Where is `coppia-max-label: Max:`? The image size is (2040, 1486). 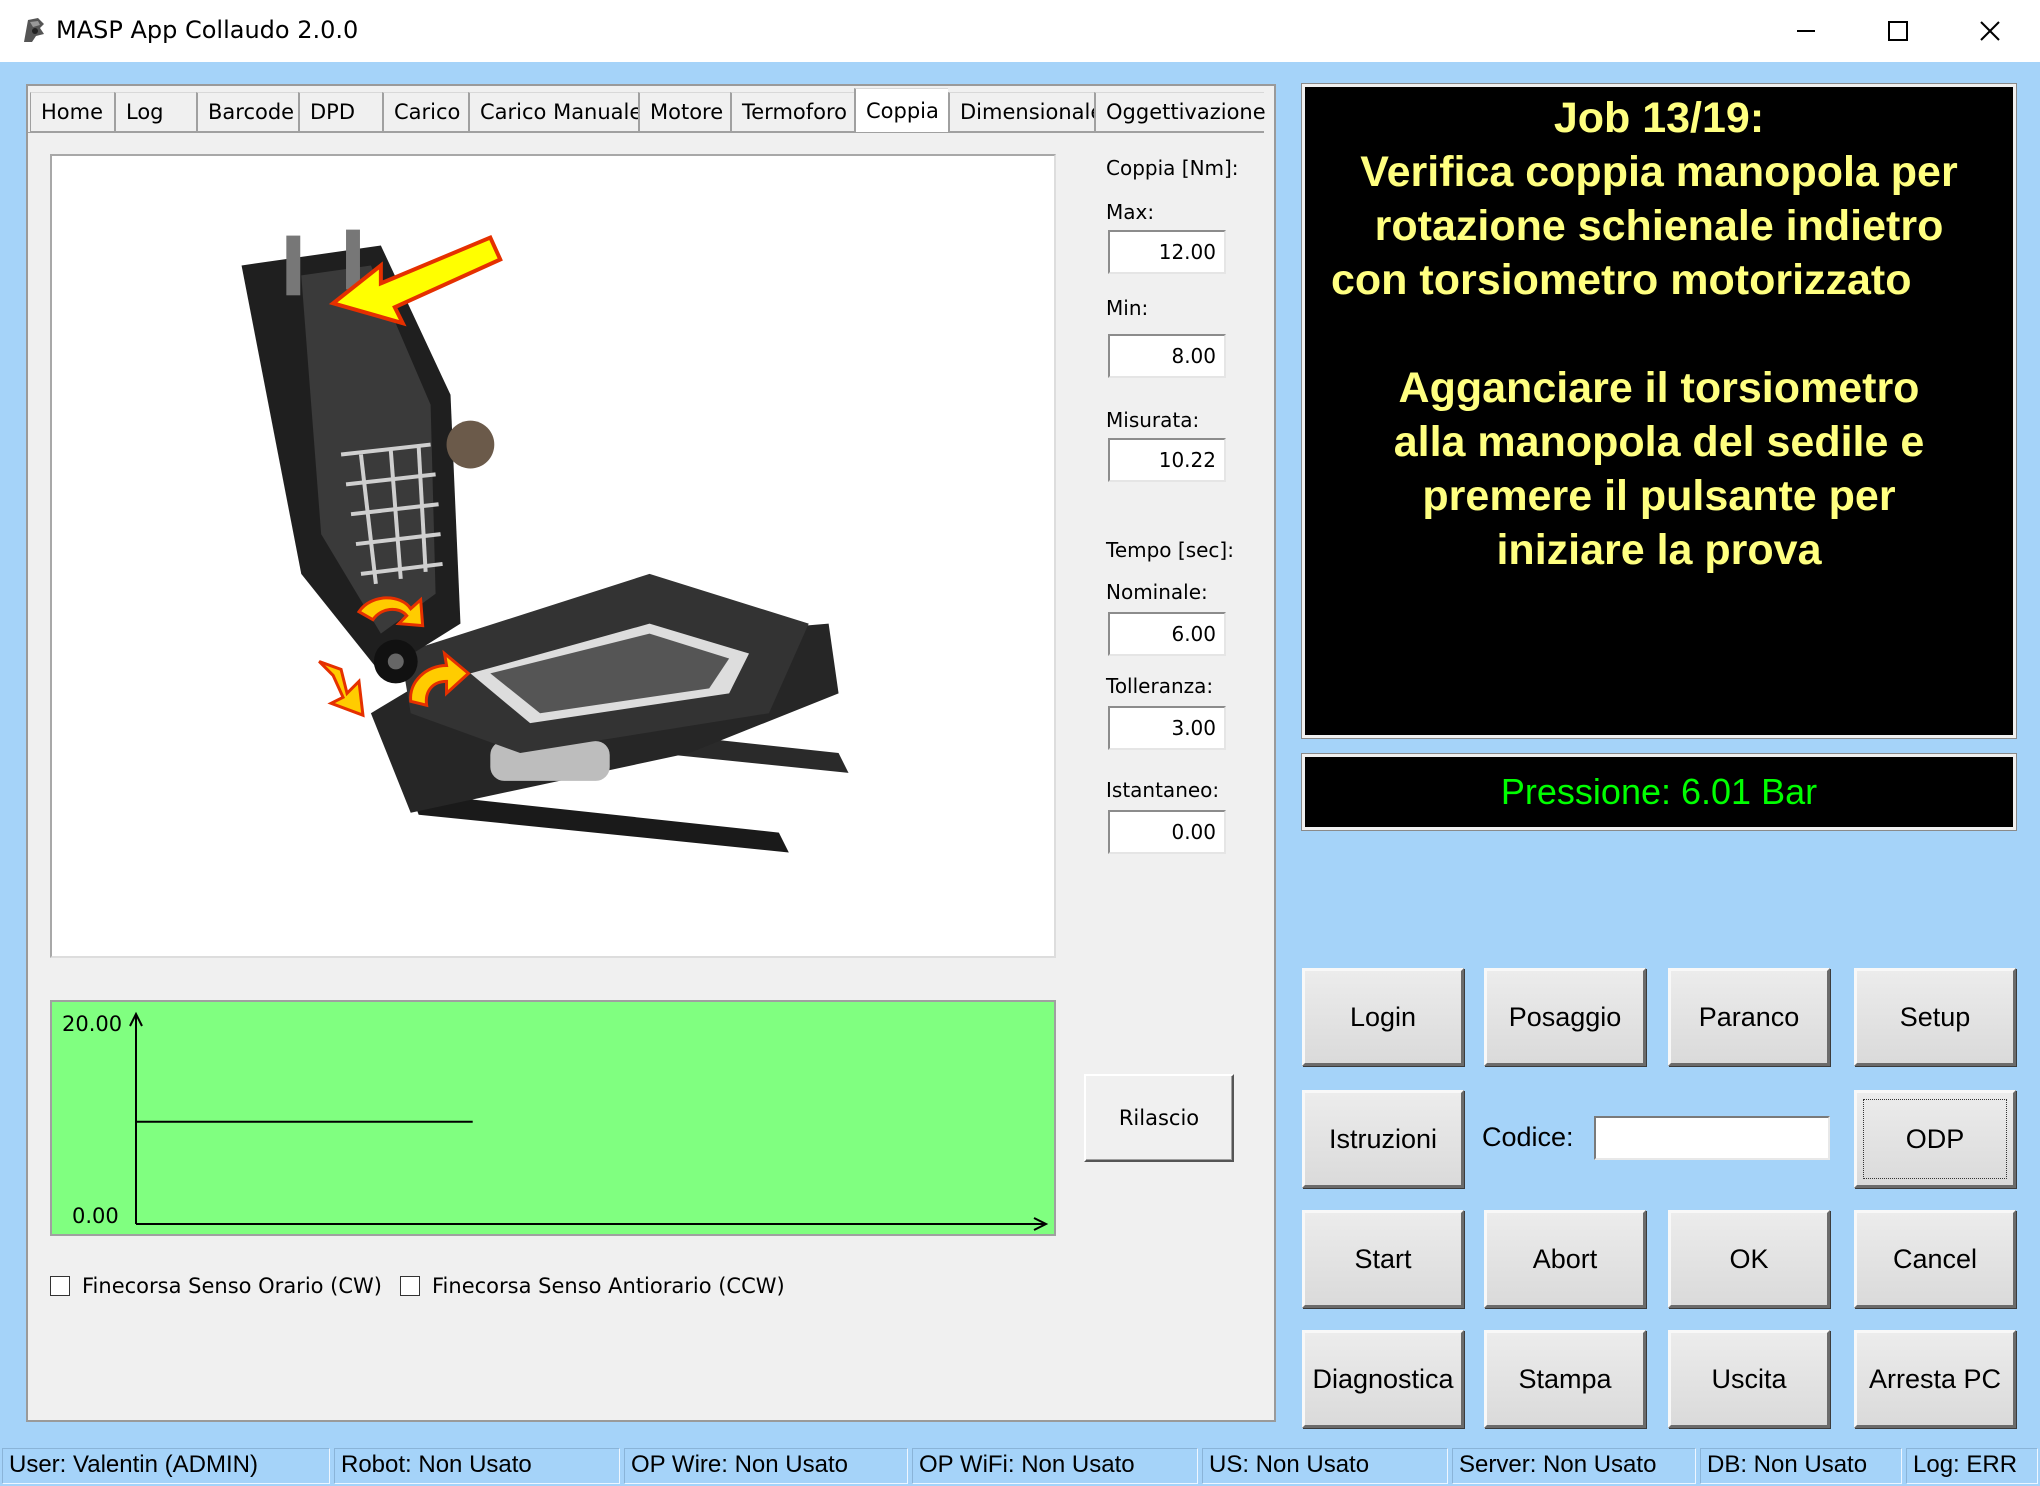
coppia-max-label: Max: is located at coordinates (1130, 212).